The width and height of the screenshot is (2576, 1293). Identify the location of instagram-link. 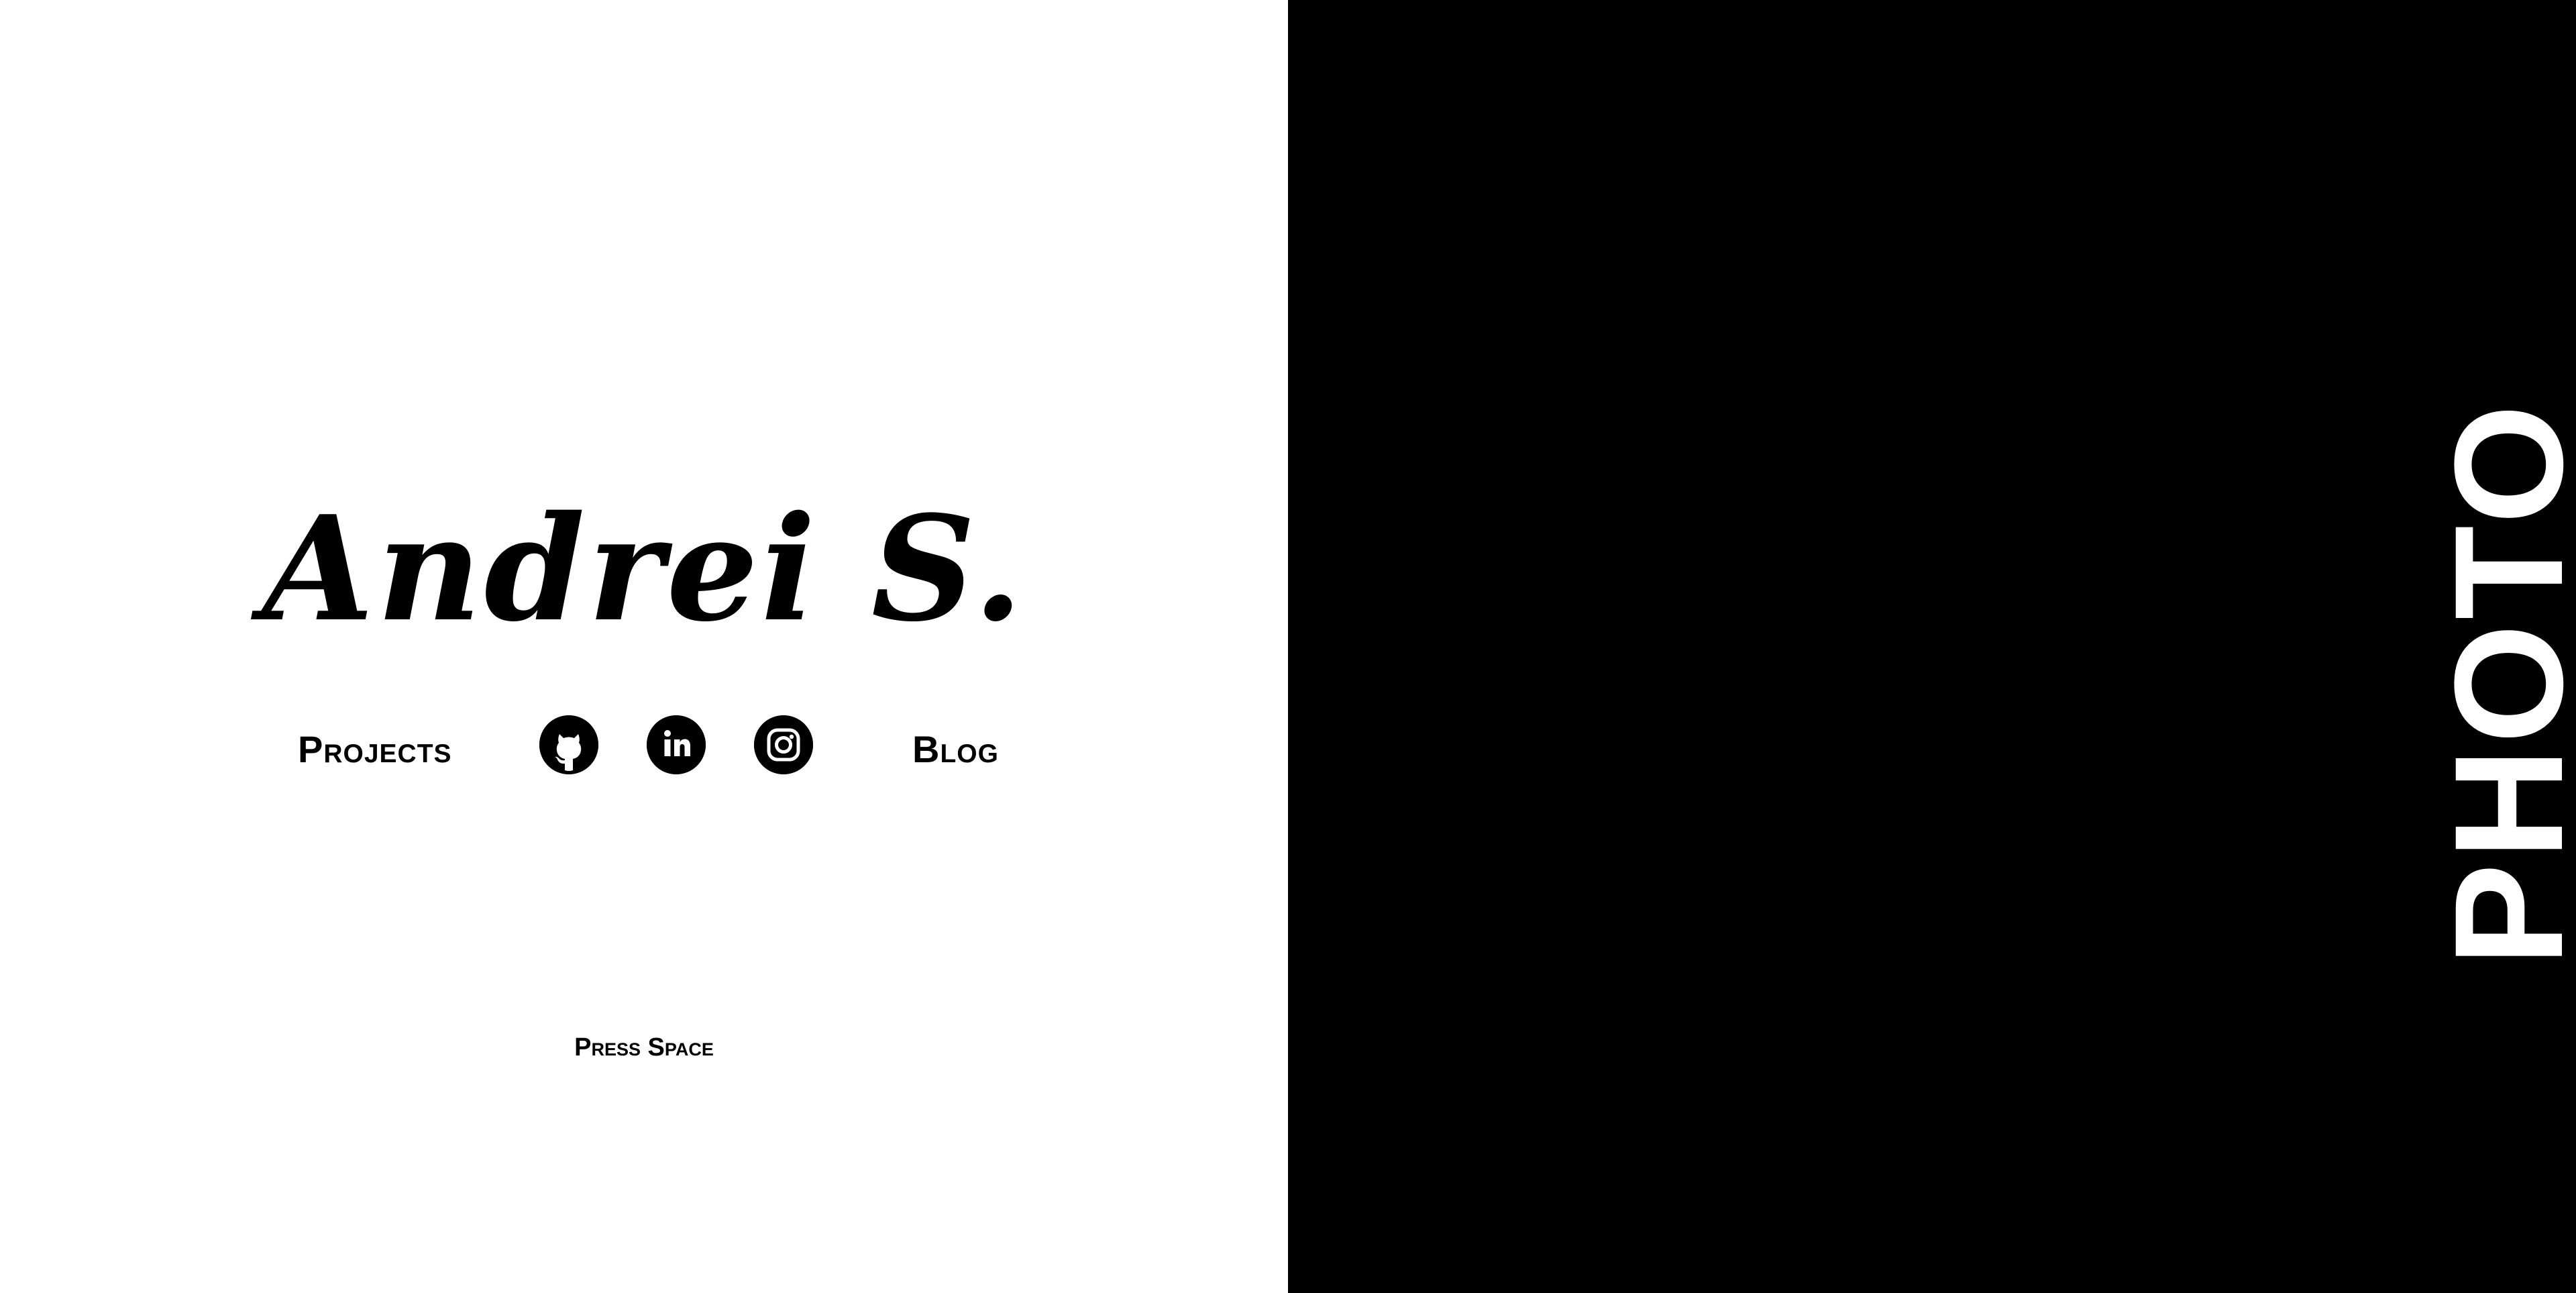
(783, 744).